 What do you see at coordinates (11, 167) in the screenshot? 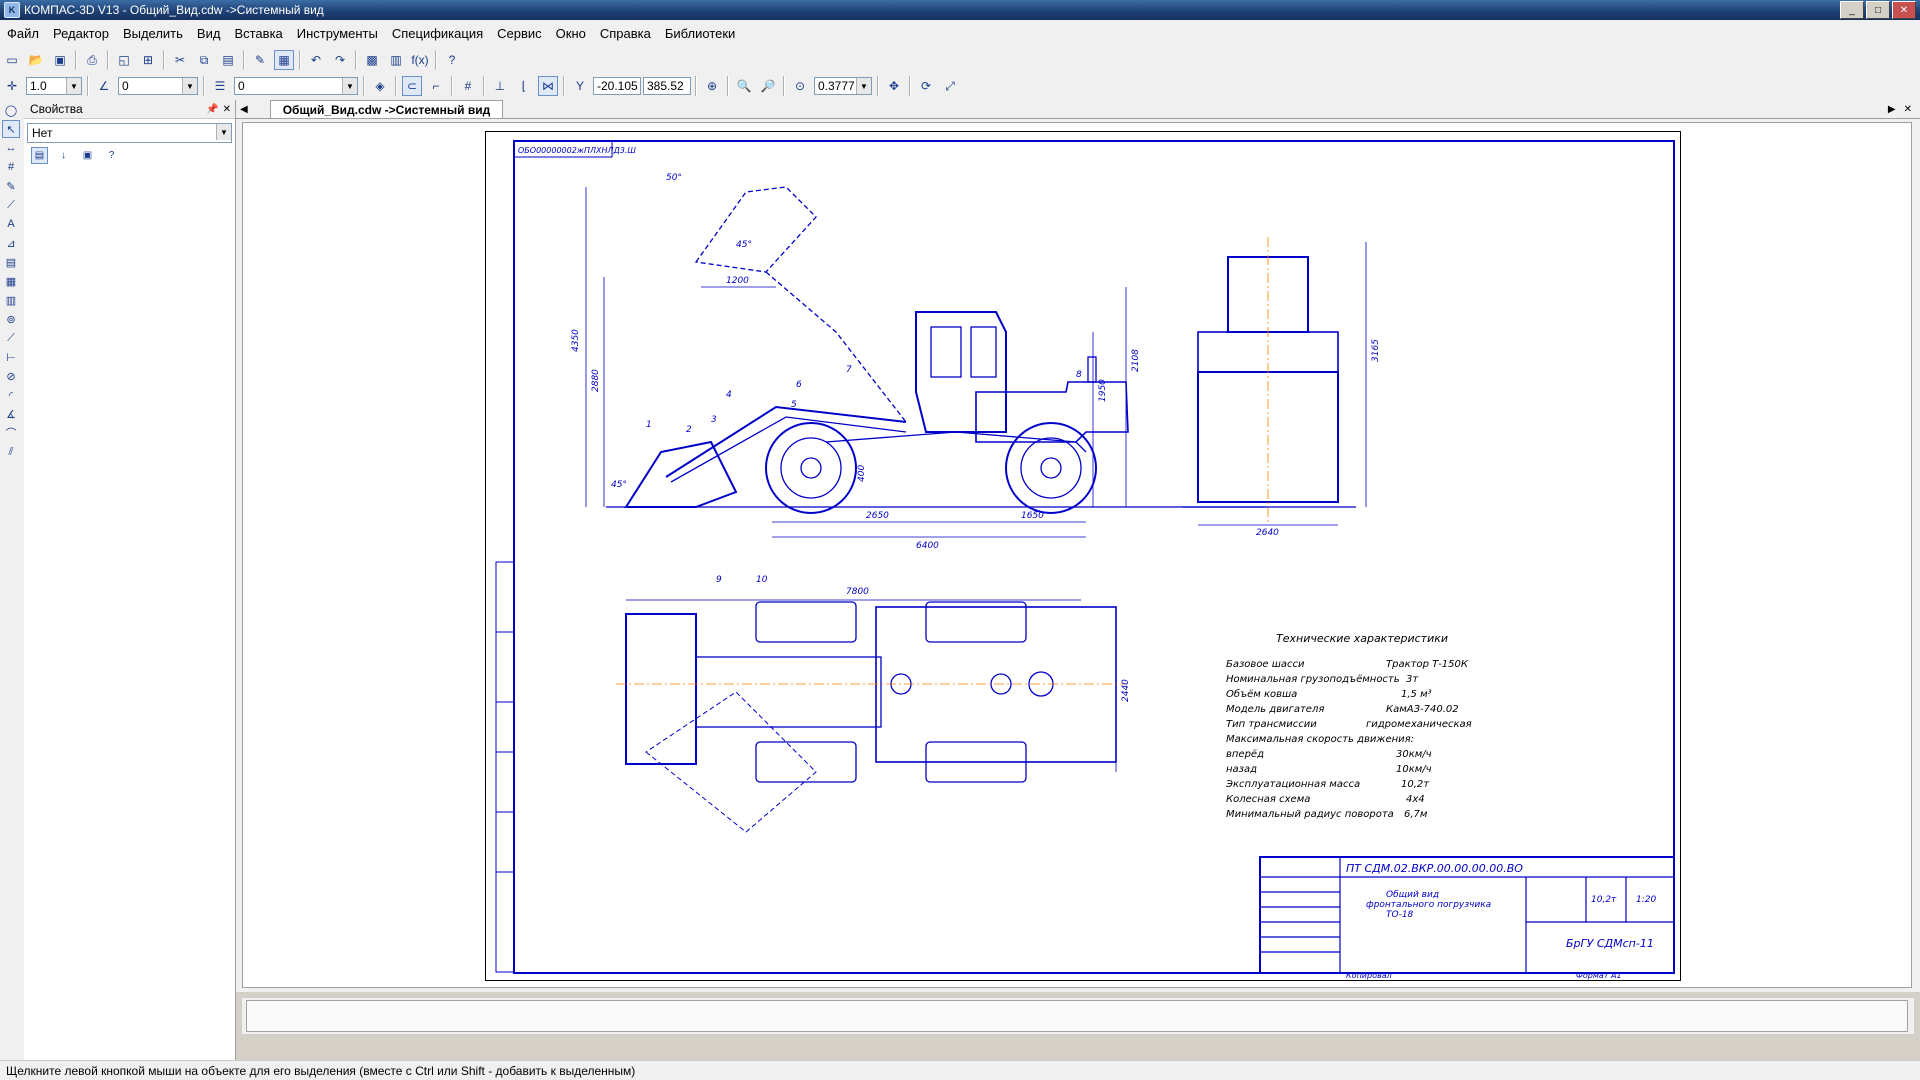
I see `hatch-icon: #` at bounding box center [11, 167].